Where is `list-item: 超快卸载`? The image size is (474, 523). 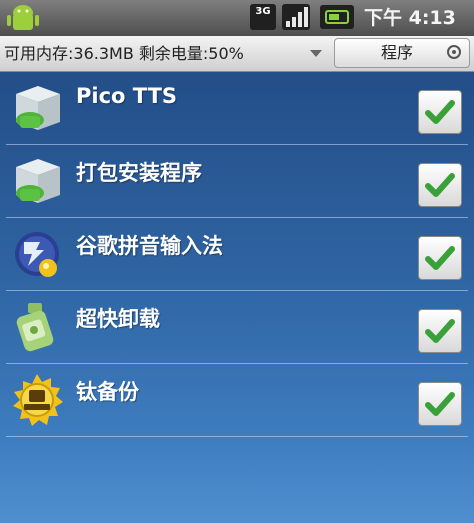
list-item: 超快卸载 is located at coordinates (237, 327).